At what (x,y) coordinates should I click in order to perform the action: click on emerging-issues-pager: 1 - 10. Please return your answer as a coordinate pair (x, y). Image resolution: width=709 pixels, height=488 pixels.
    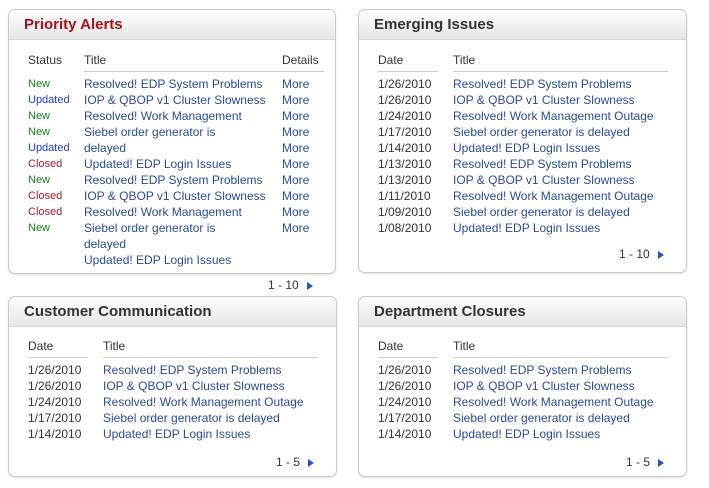
    Looking at the image, I should click on (641, 254).